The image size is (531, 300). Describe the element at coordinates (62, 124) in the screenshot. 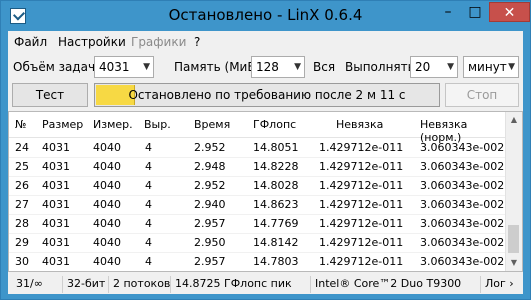

I see `column-header-size: Размер` at that location.